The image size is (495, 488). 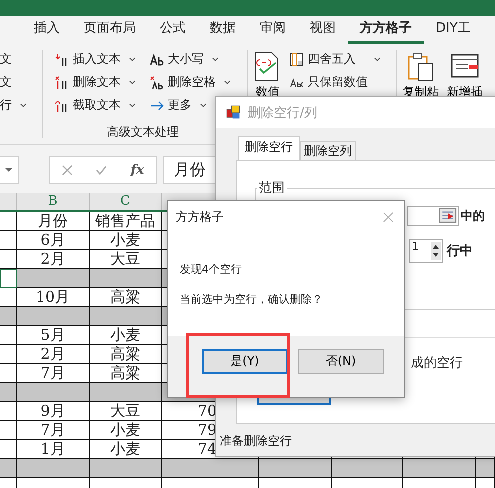 I want to click on table-cell: 月份, so click(x=53, y=221).